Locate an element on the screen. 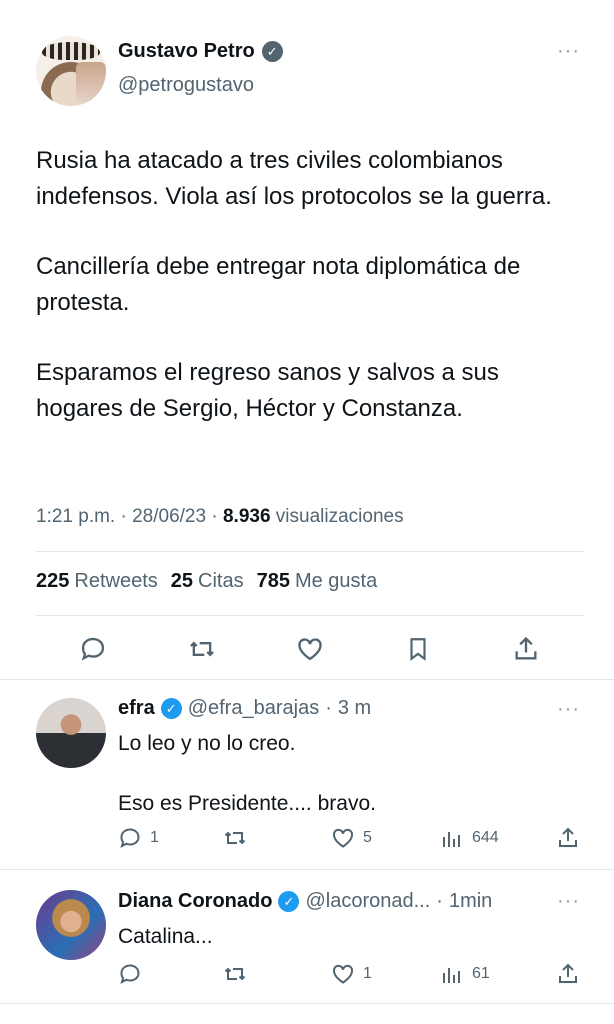 Image resolution: width=614 pixels, height=1024 pixels. view-count: 644 is located at coordinates (485, 837).